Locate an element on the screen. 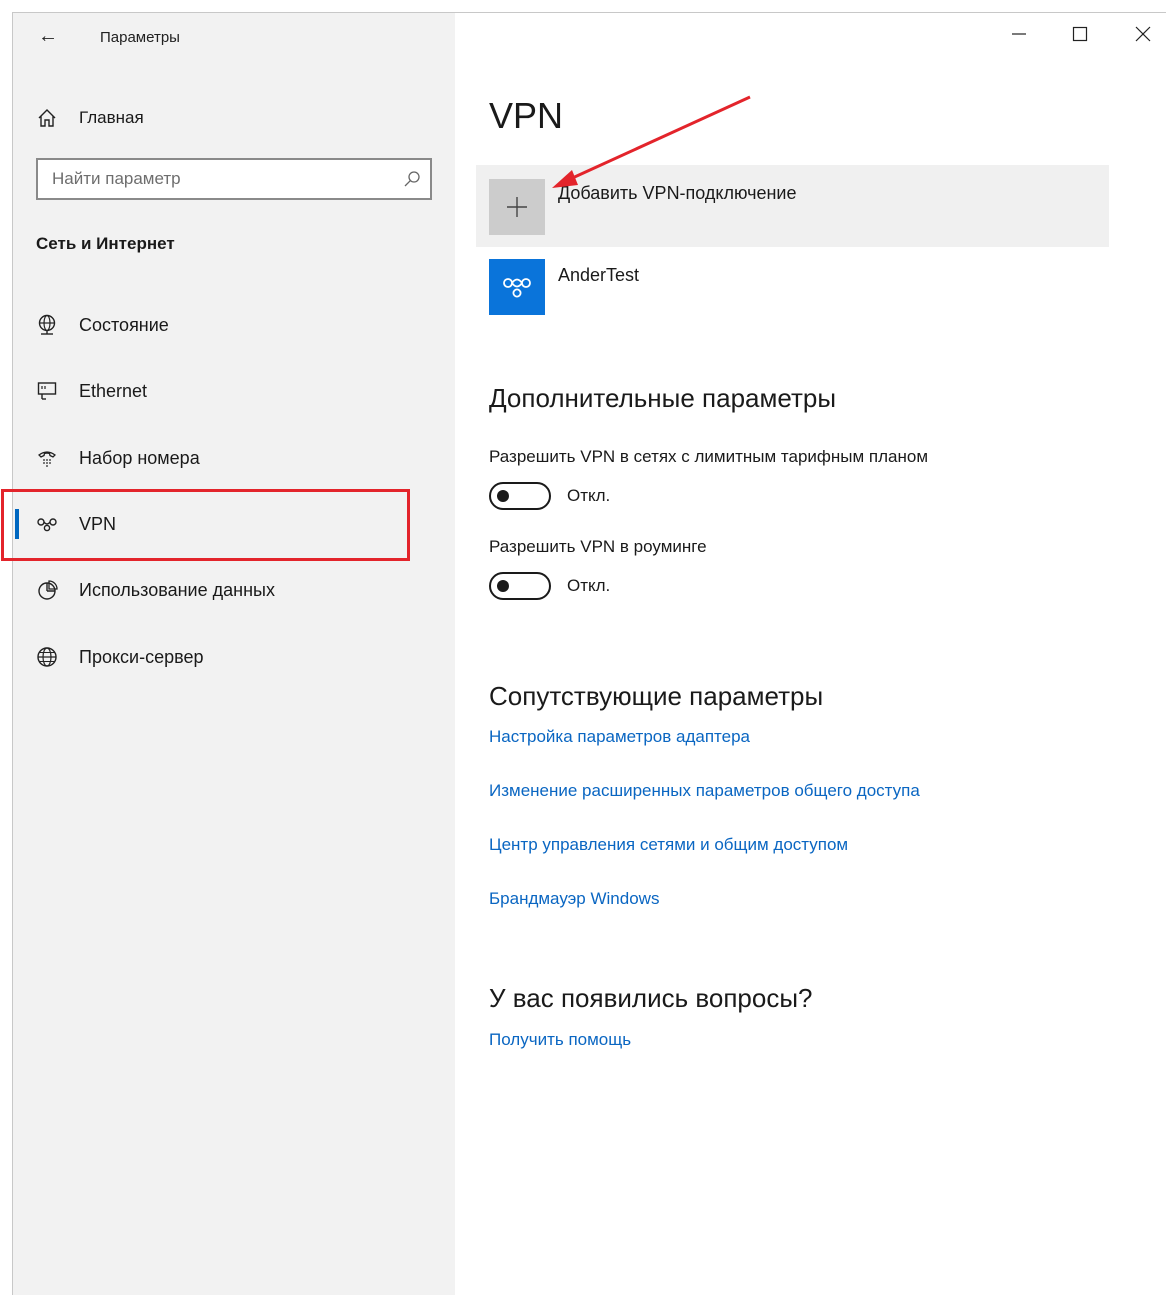 This screenshot has height=1295, width=1166. search-box is located at coordinates (234, 179).